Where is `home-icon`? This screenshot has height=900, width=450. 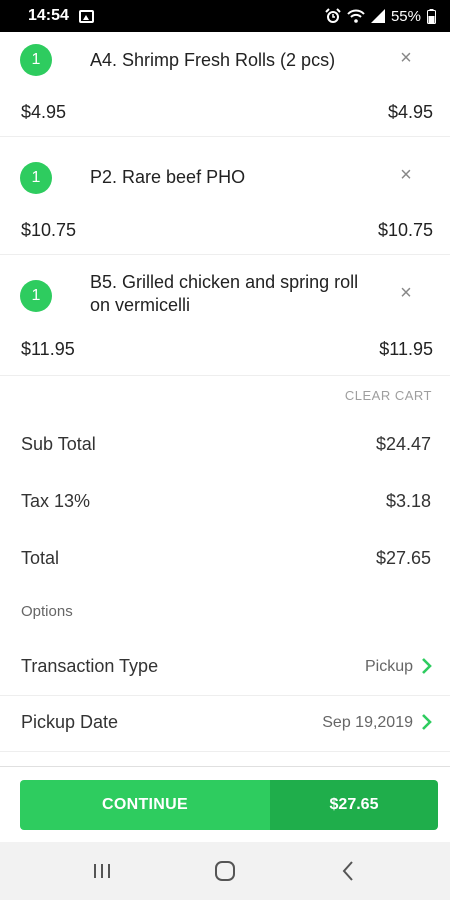
home-icon is located at coordinates (224, 871).